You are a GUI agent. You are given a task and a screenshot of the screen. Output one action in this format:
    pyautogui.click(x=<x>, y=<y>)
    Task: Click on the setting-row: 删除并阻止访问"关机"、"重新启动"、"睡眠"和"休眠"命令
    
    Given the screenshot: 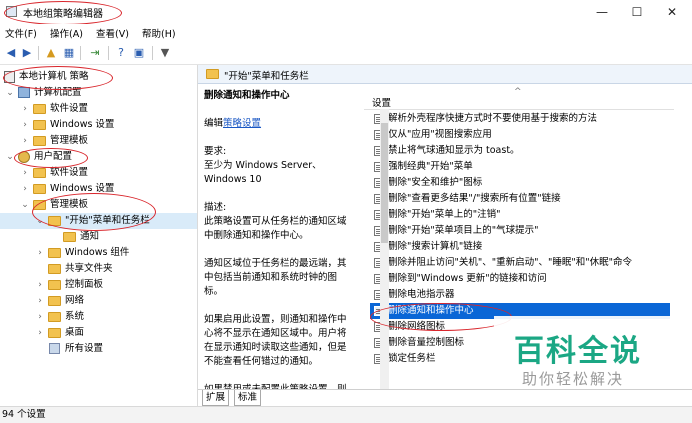 What is the action you would take?
    pyautogui.click(x=520, y=263)
    